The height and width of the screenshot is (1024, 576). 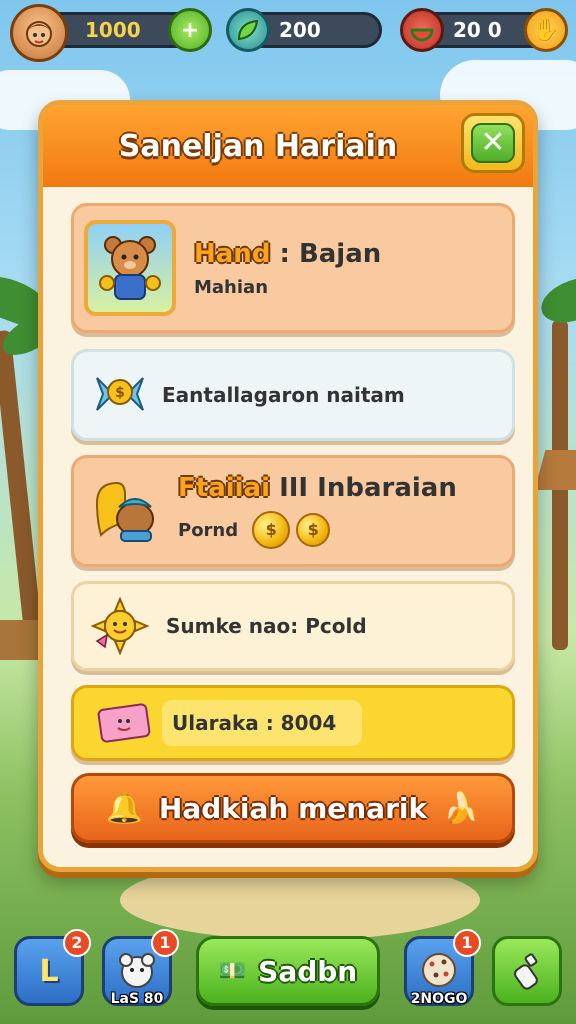 I want to click on hero-card-subtitle: Mahian, so click(x=231, y=287).